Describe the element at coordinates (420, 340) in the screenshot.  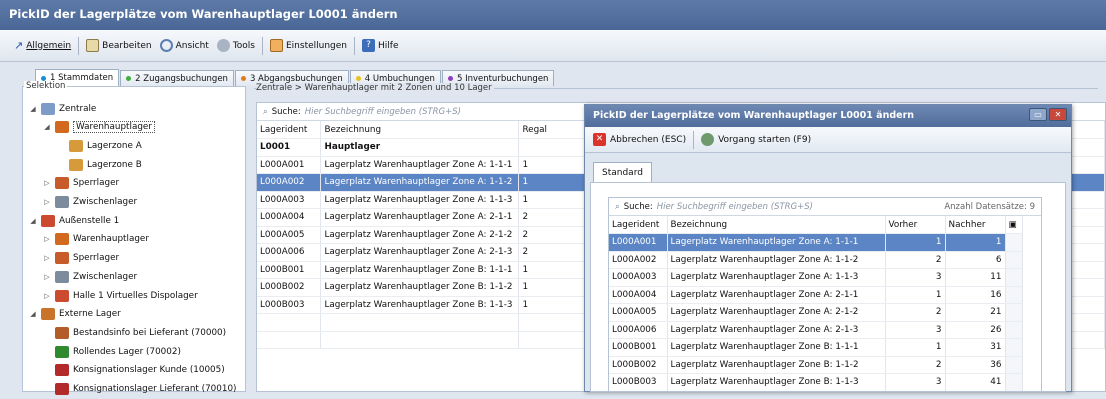
I see `empty-cell` at that location.